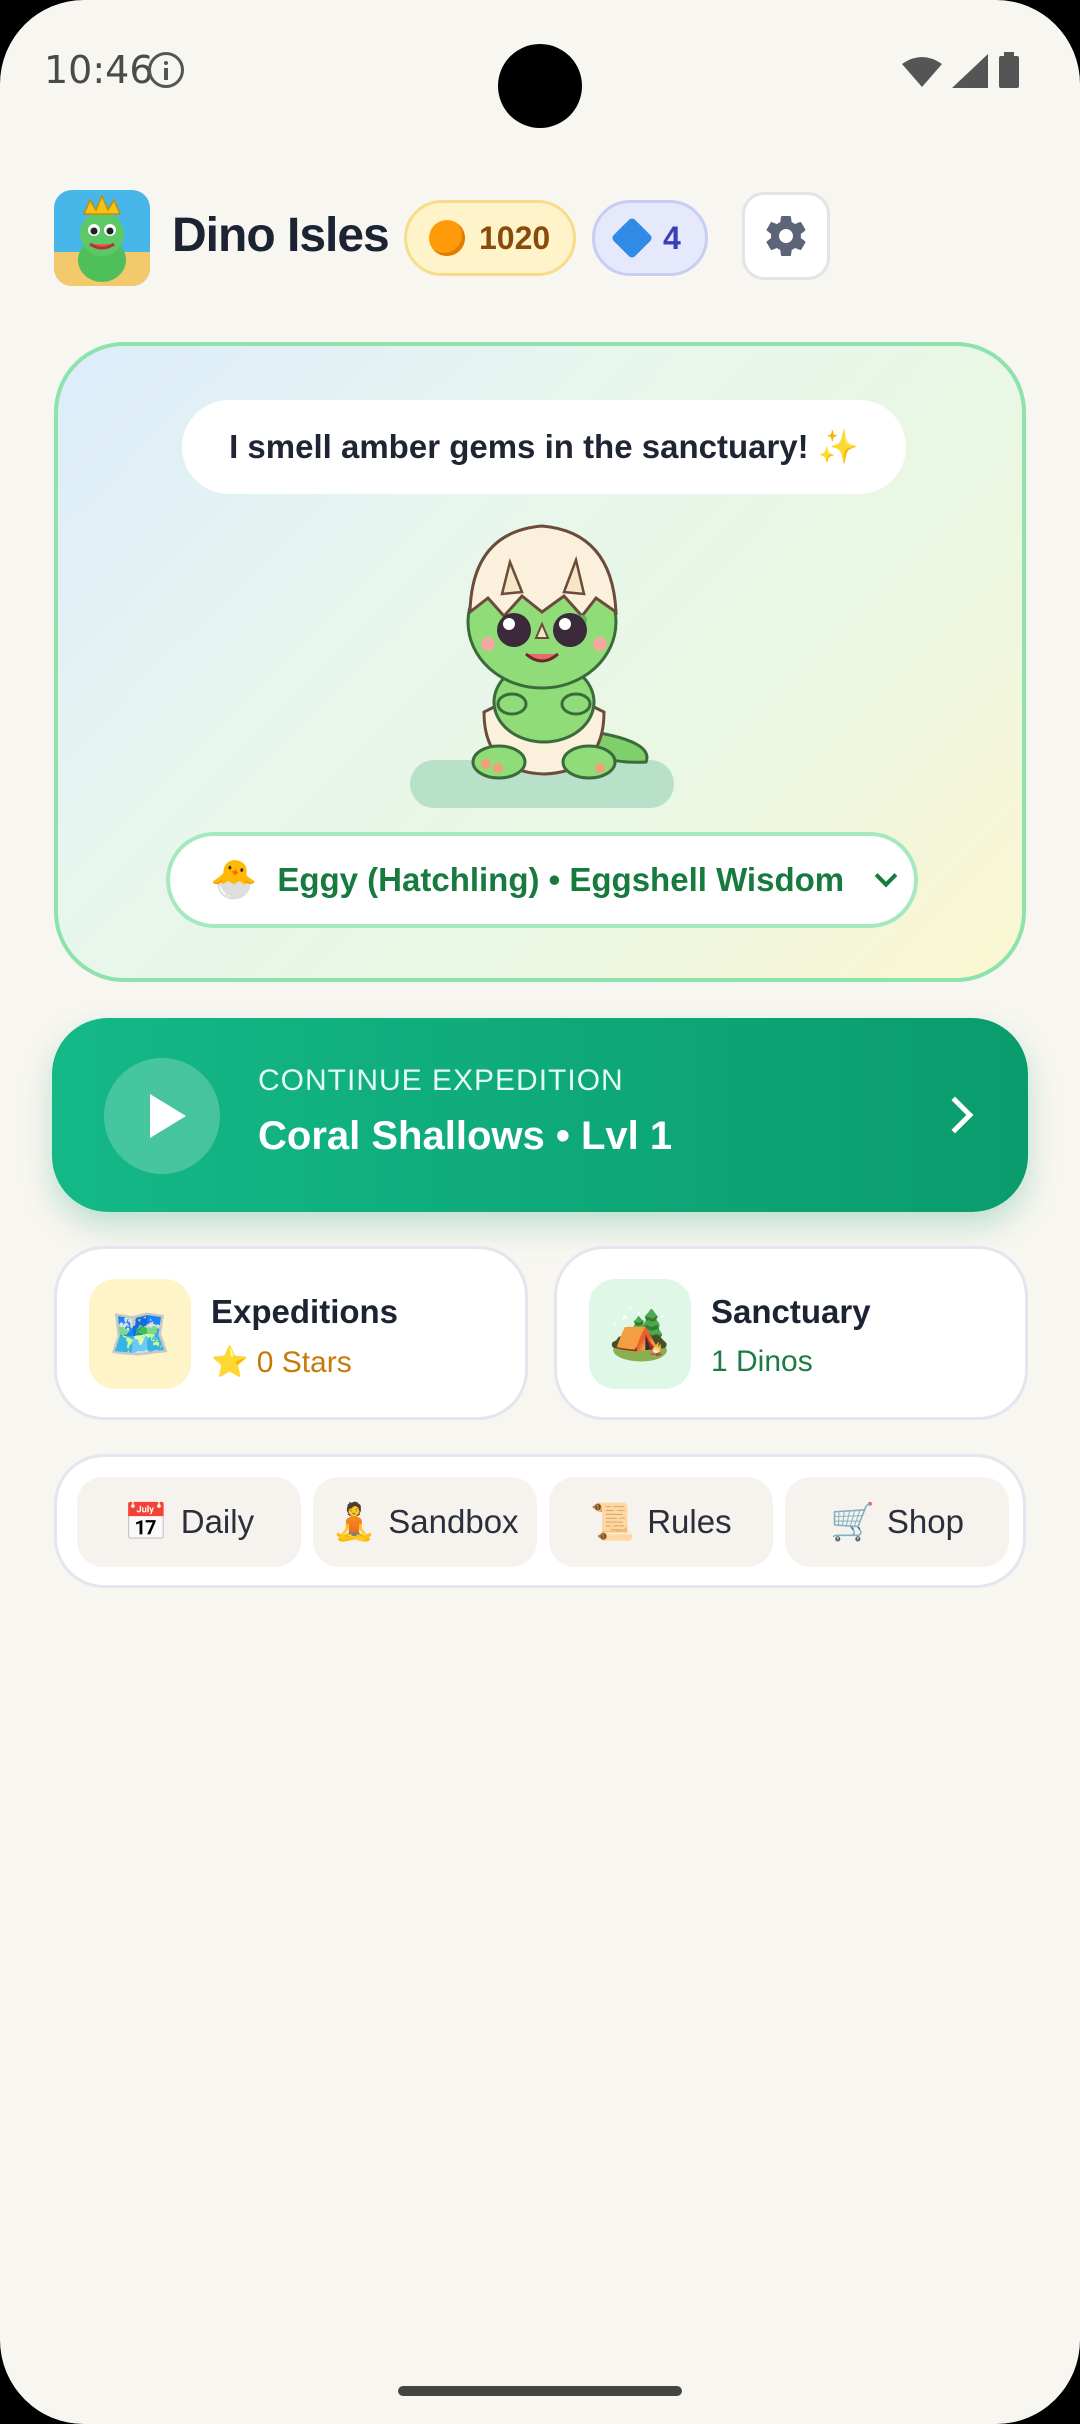 This screenshot has height=2424, width=1080. Describe the element at coordinates (281, 235) in the screenshot. I see `app-title: Dino Isles` at that location.